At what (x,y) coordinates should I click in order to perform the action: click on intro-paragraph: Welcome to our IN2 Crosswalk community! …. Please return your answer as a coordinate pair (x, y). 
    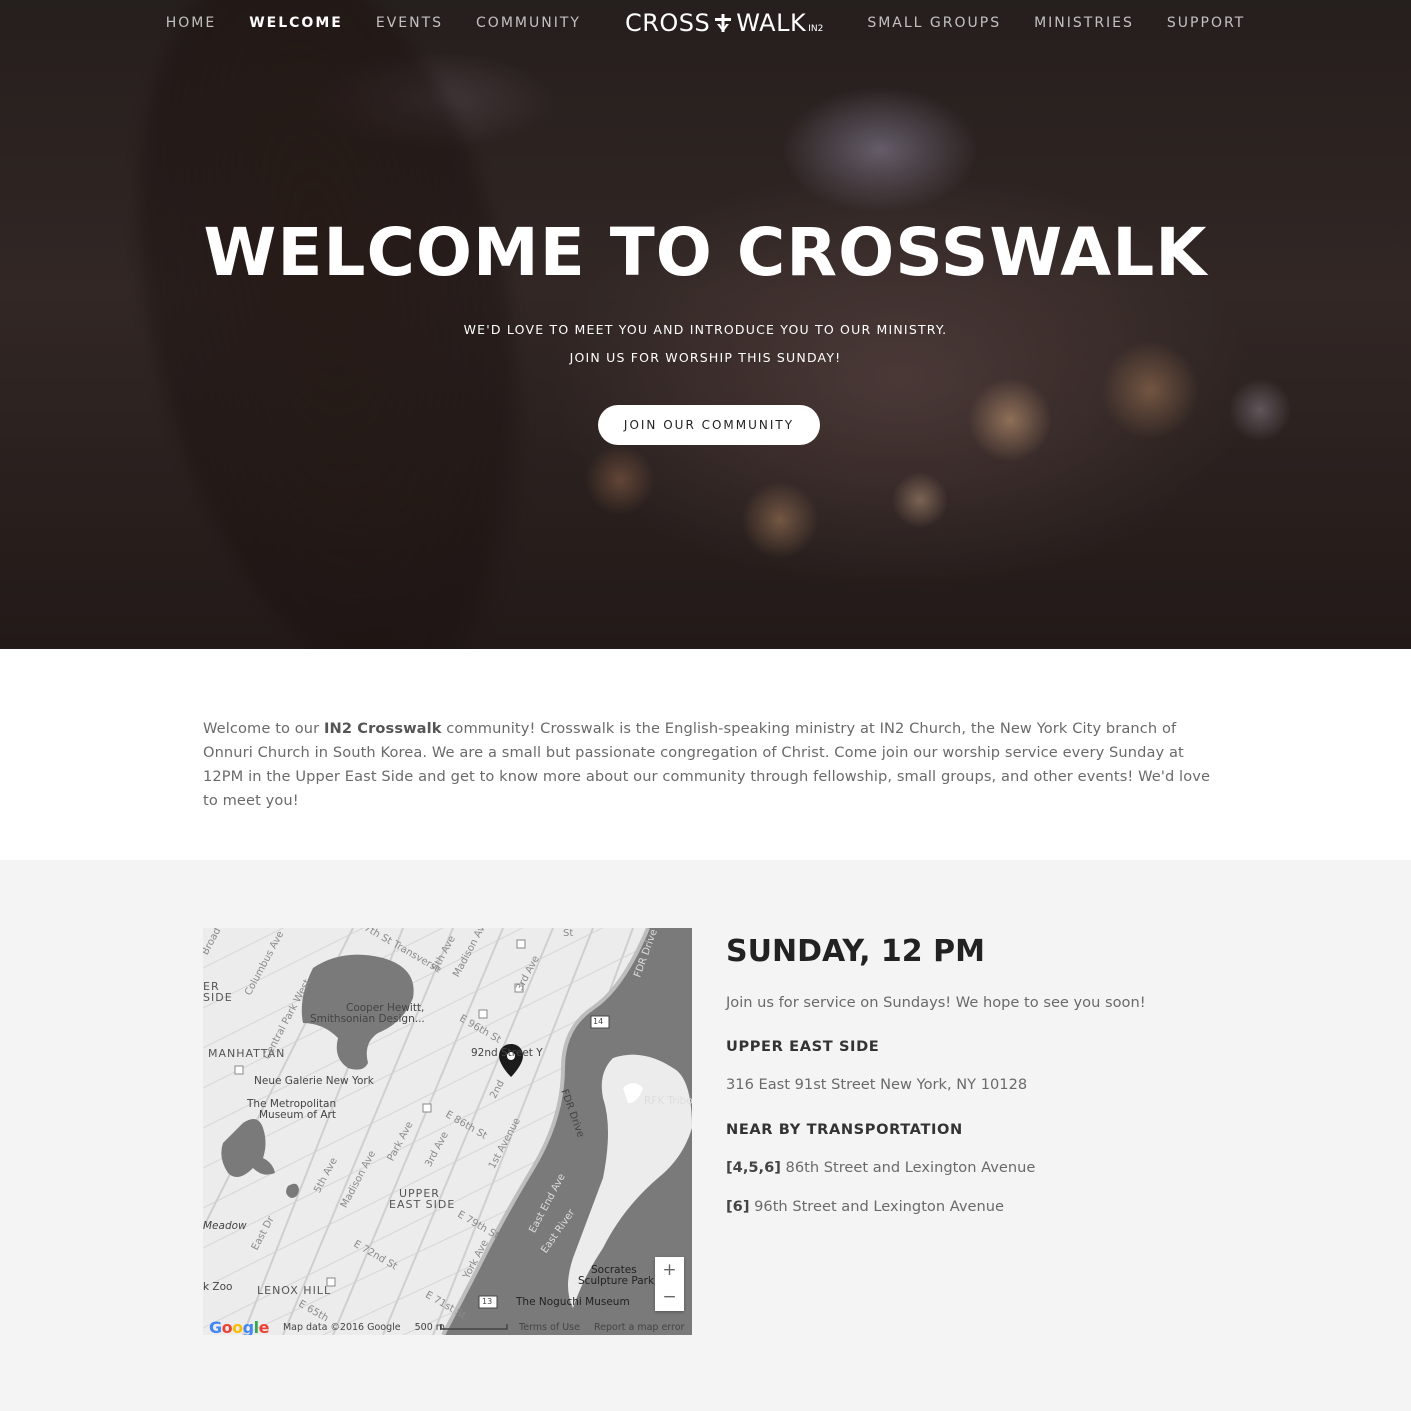
    Looking at the image, I should click on (710, 765).